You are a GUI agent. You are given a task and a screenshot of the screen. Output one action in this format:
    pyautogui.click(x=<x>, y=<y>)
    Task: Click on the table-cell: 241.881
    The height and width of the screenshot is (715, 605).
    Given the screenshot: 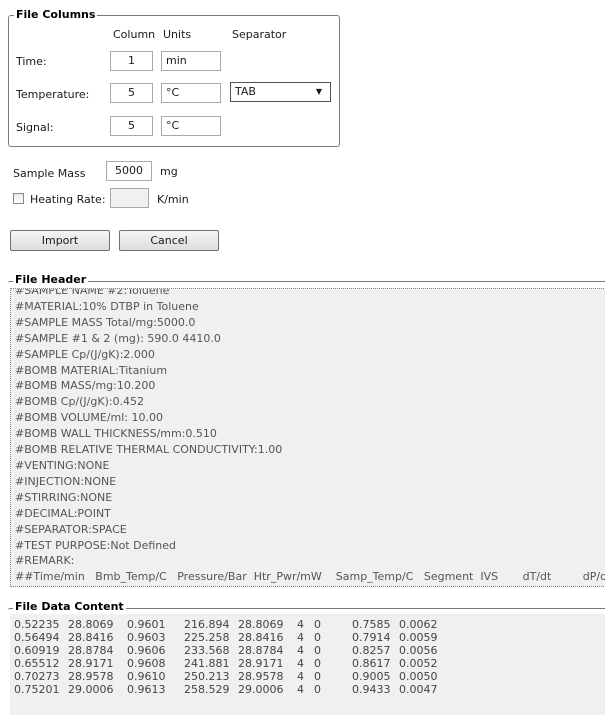 What is the action you would take?
    pyautogui.click(x=207, y=663)
    